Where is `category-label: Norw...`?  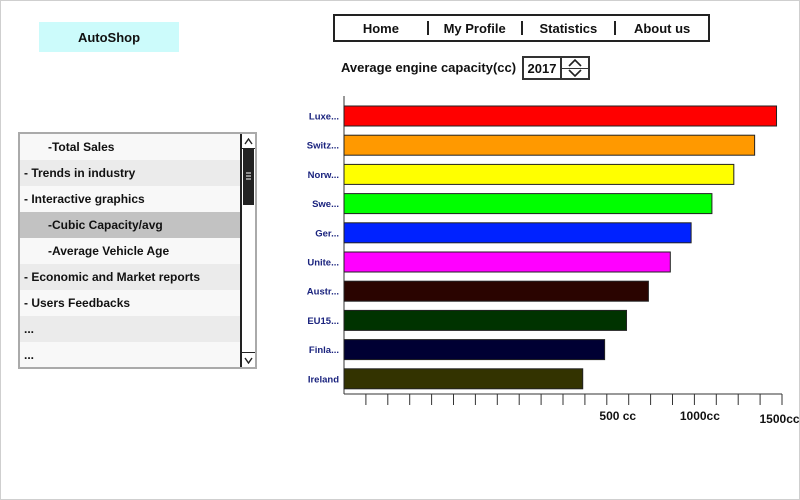
category-label: Norw... is located at coordinates (323, 175).